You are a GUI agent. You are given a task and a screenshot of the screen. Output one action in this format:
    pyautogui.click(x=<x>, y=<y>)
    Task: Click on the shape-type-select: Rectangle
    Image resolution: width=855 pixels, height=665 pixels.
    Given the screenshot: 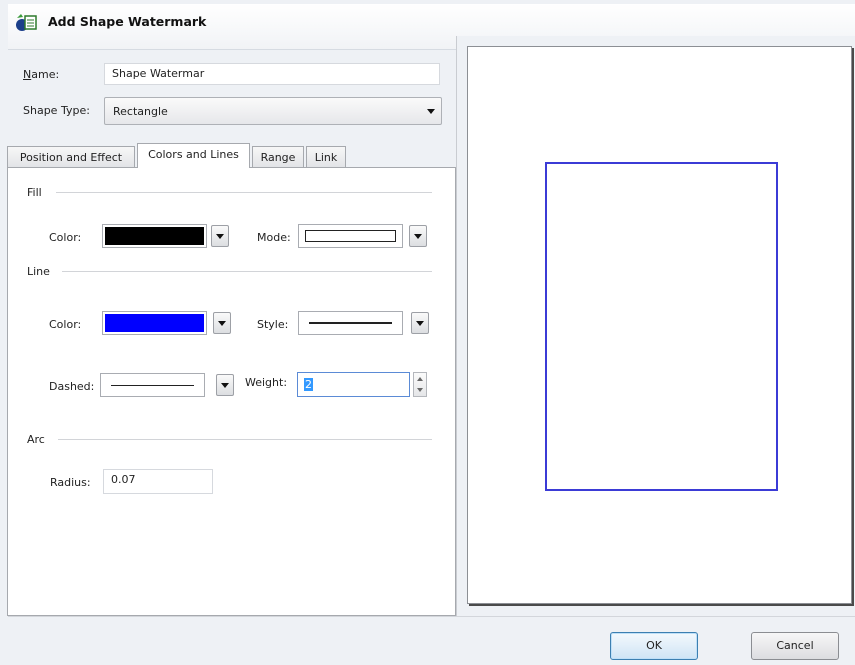 What is the action you would take?
    pyautogui.click(x=273, y=111)
    